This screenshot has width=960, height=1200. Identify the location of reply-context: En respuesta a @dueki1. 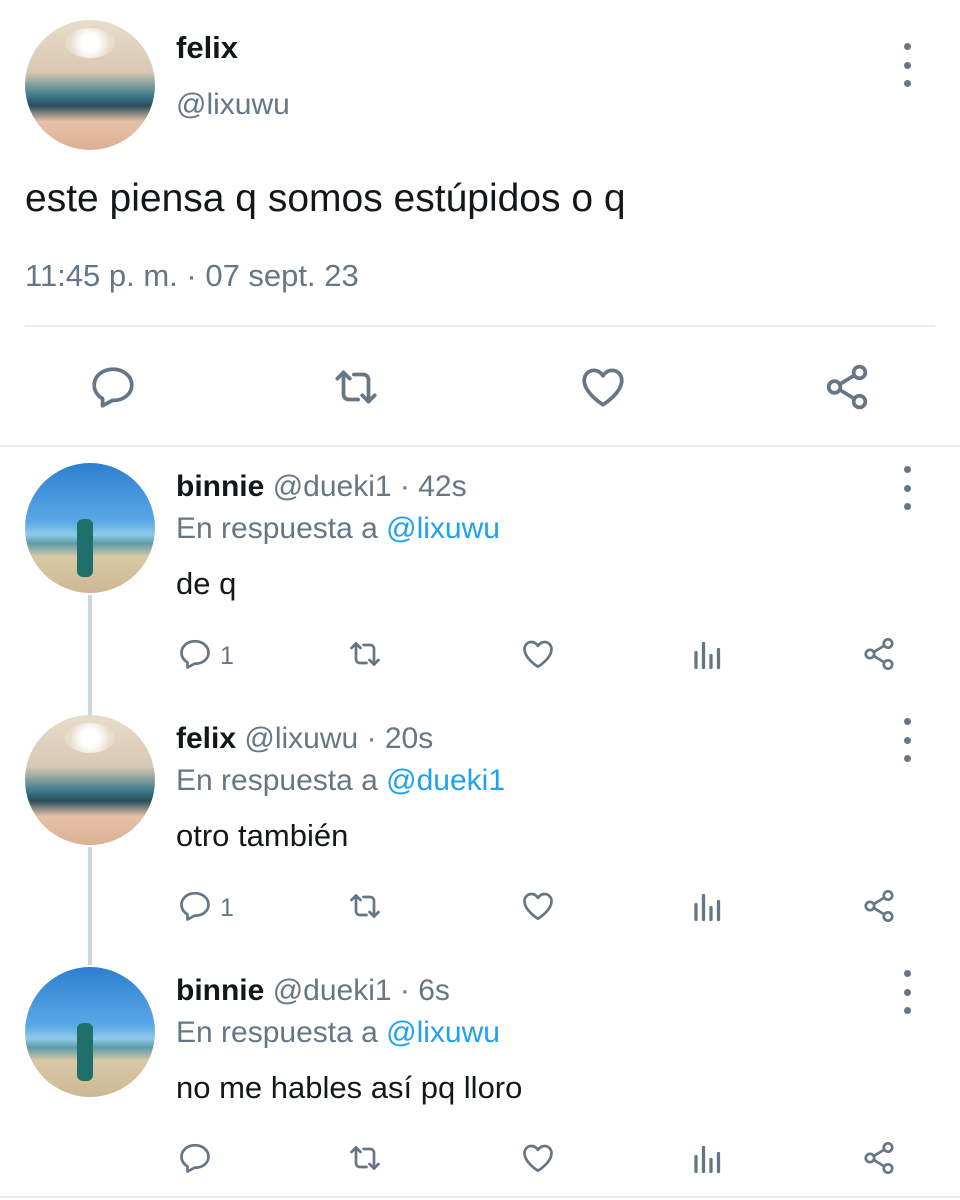
(340, 781).